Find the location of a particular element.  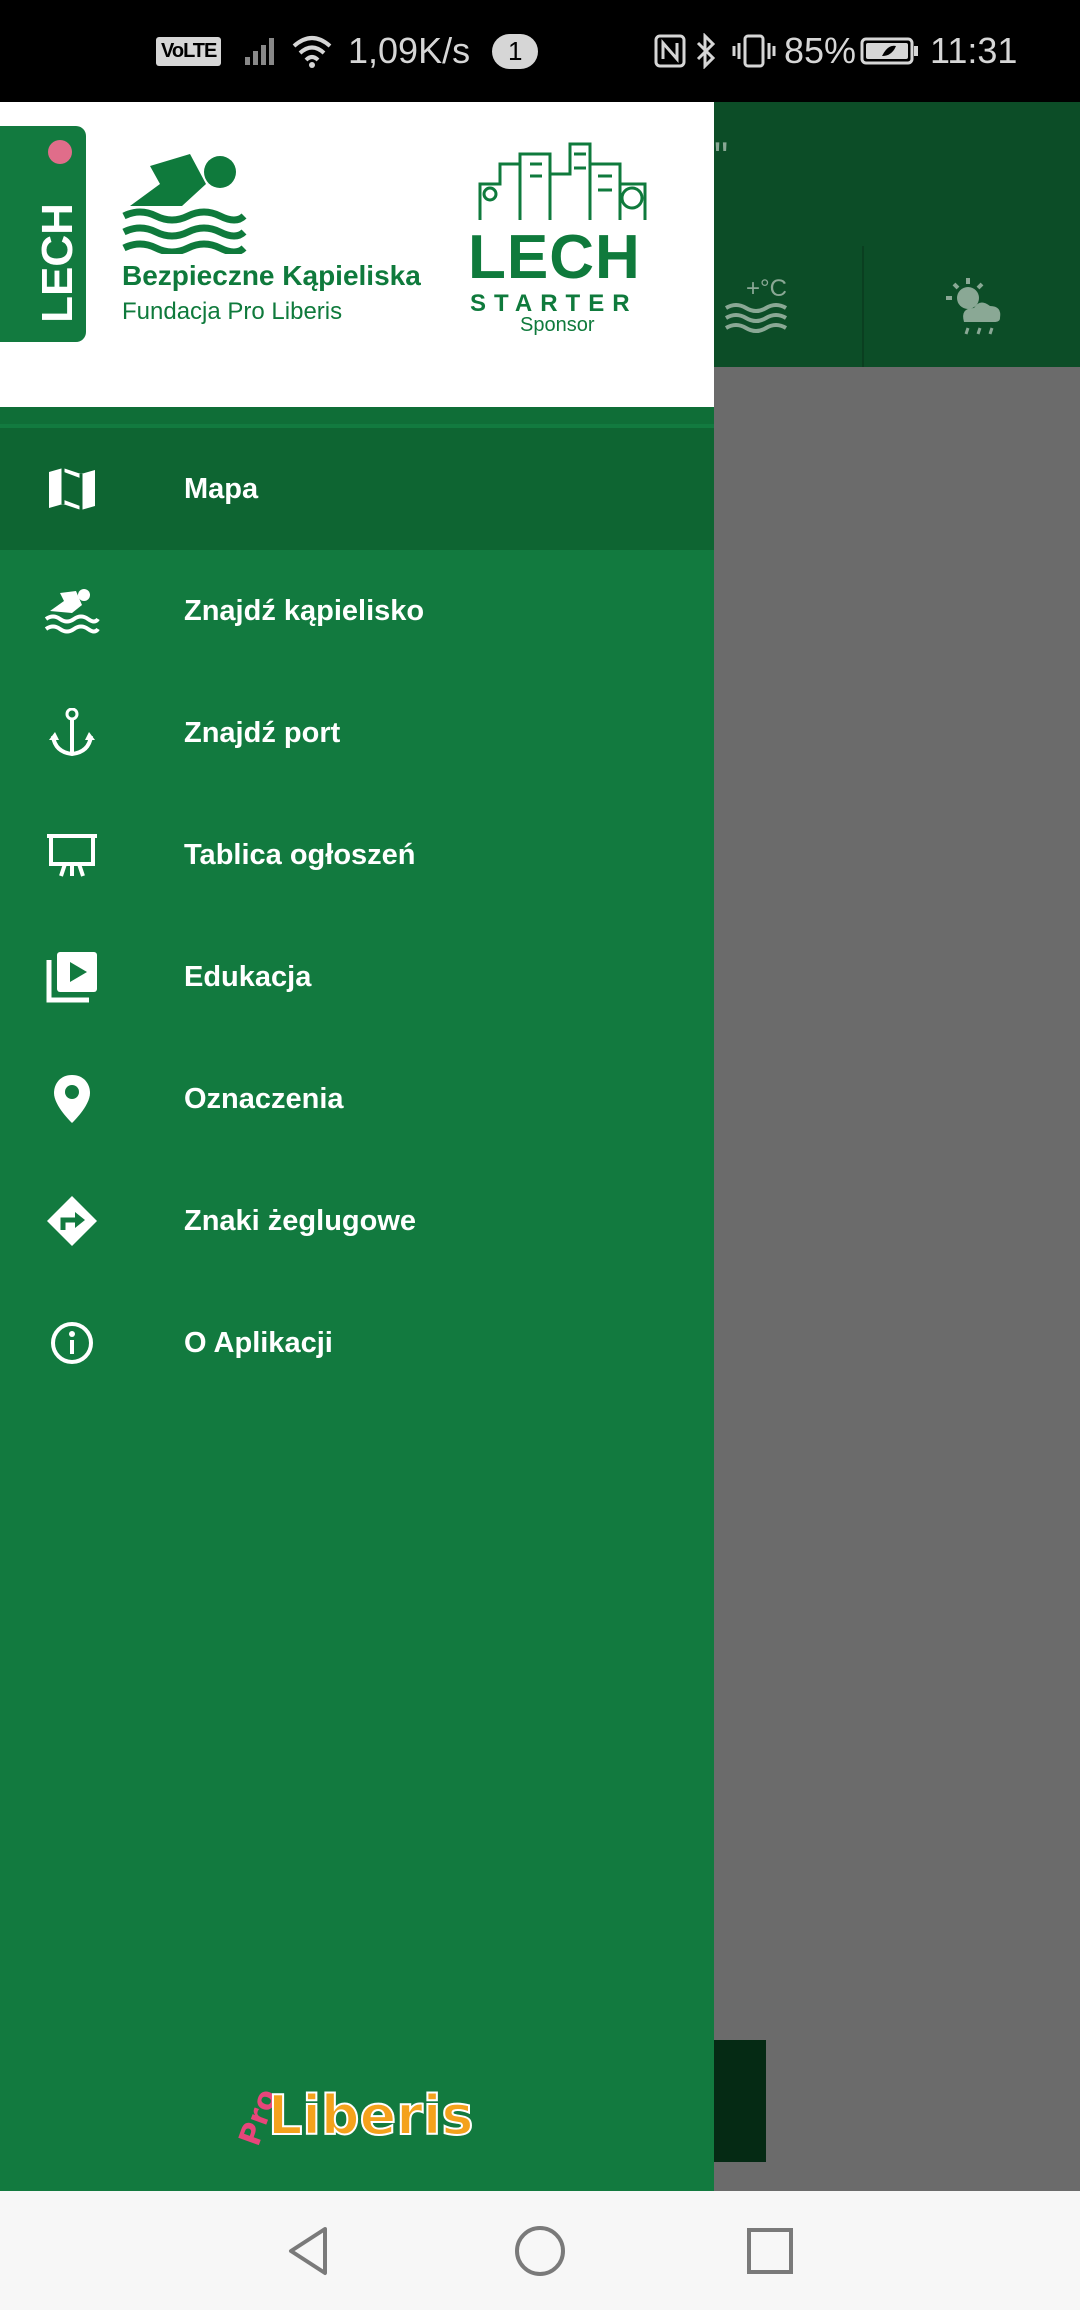

recents-icon is located at coordinates (770, 2251).